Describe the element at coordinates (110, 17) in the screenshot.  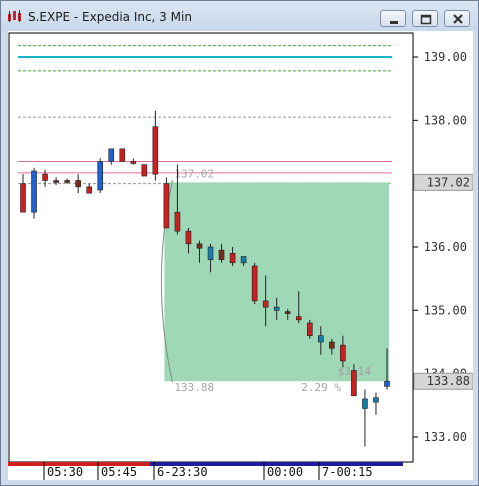
I see `window-title: S.EXPE - Expedia Inc, 3 Min` at that location.